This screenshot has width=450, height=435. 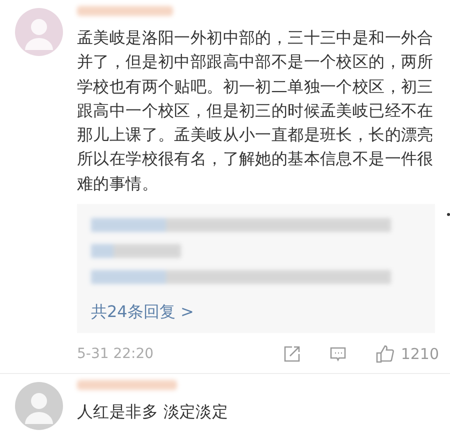 I want to click on comment-text: 人红是非多 淡定淡定, so click(x=153, y=412).